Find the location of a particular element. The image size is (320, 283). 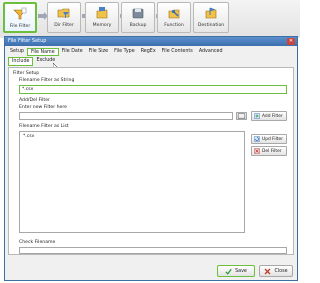

upd-filter-button: Upd Filter is located at coordinates (269, 139).